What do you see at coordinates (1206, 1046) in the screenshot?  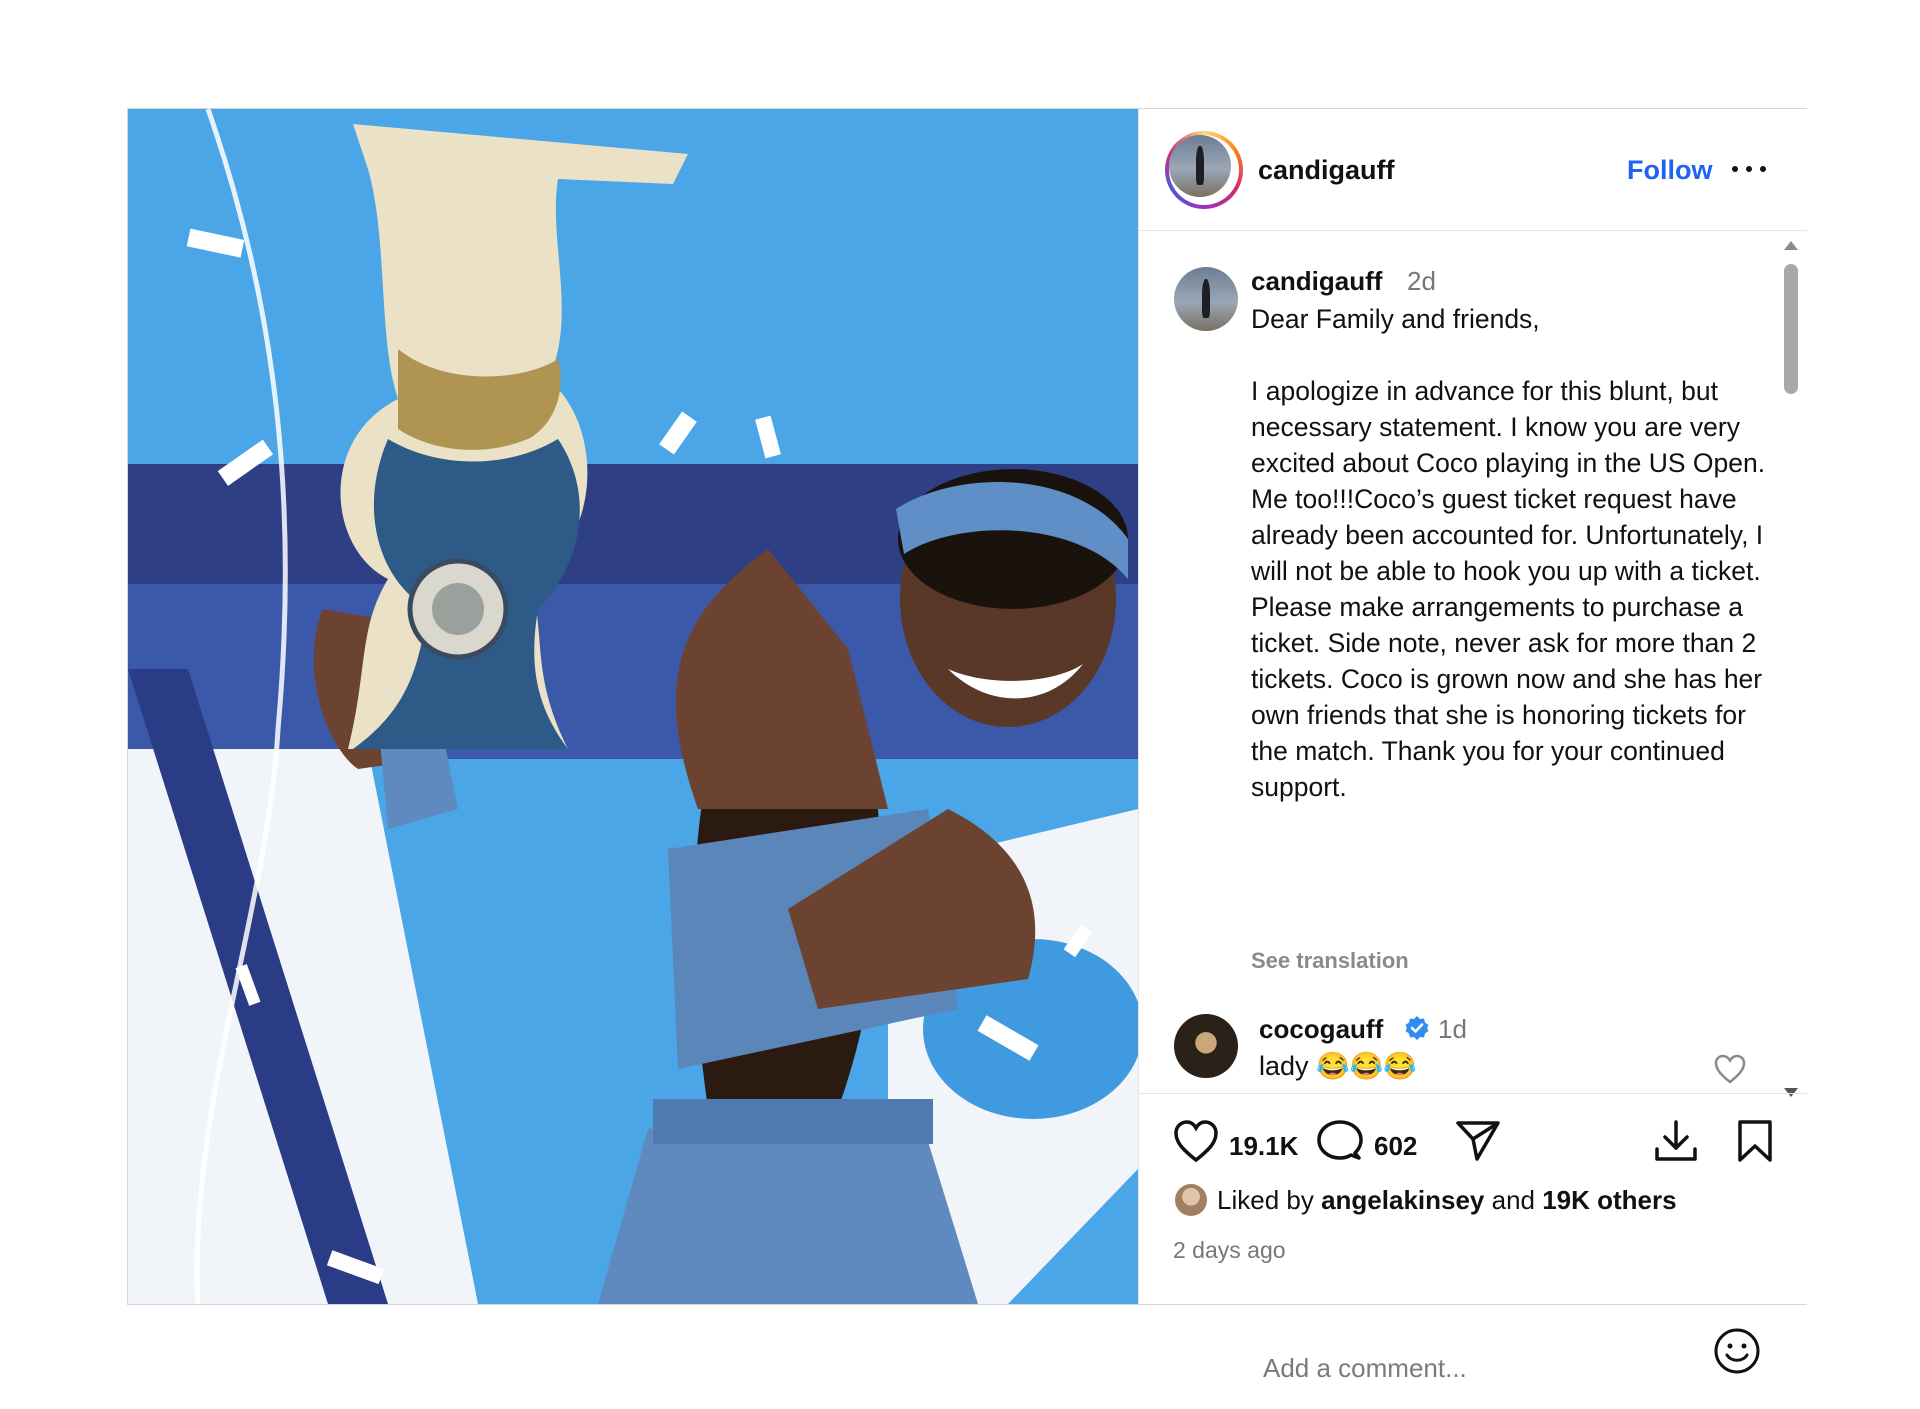 I see `comment-avatar` at bounding box center [1206, 1046].